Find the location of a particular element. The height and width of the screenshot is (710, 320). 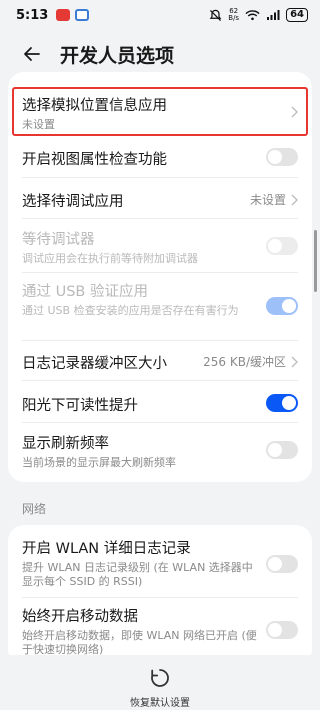

row-title: 始终开启移动数据 is located at coordinates (80, 617).